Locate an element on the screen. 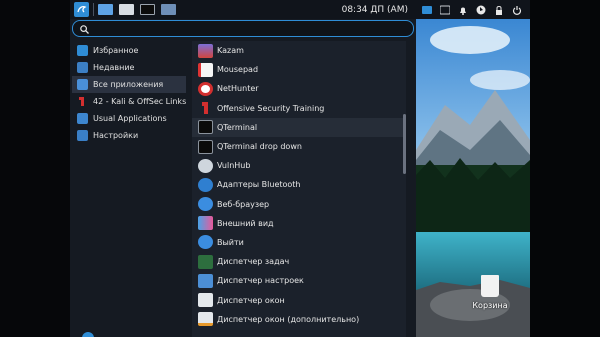 This screenshot has width=600, height=337. category-label: Все приложения is located at coordinates (128, 84).